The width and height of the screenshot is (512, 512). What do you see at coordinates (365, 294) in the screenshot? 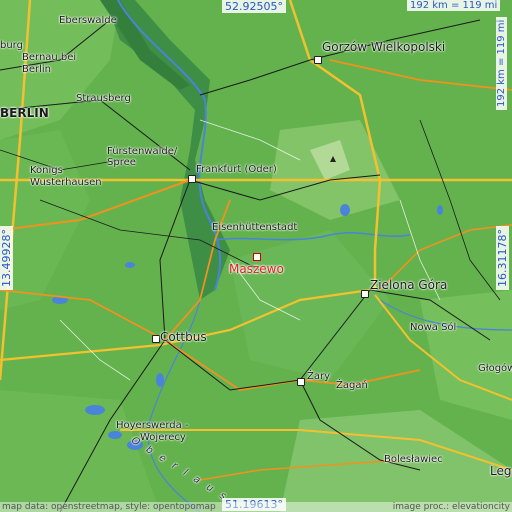
I see `city-marker-zielona-gora` at bounding box center [365, 294].